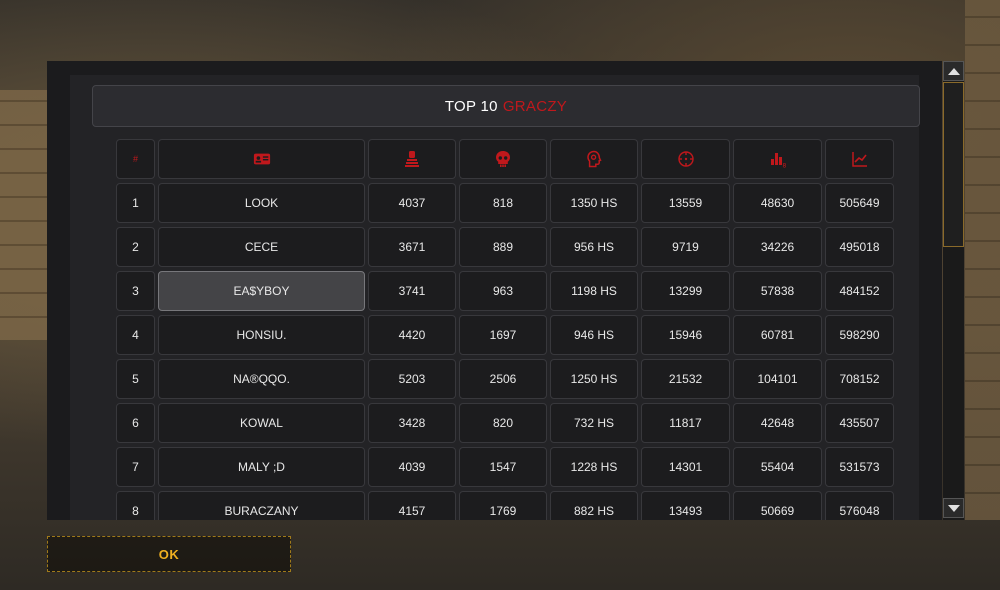 The image size is (1000, 590). What do you see at coordinates (777, 247) in the screenshot?
I see `damage-cell: 34226` at bounding box center [777, 247].